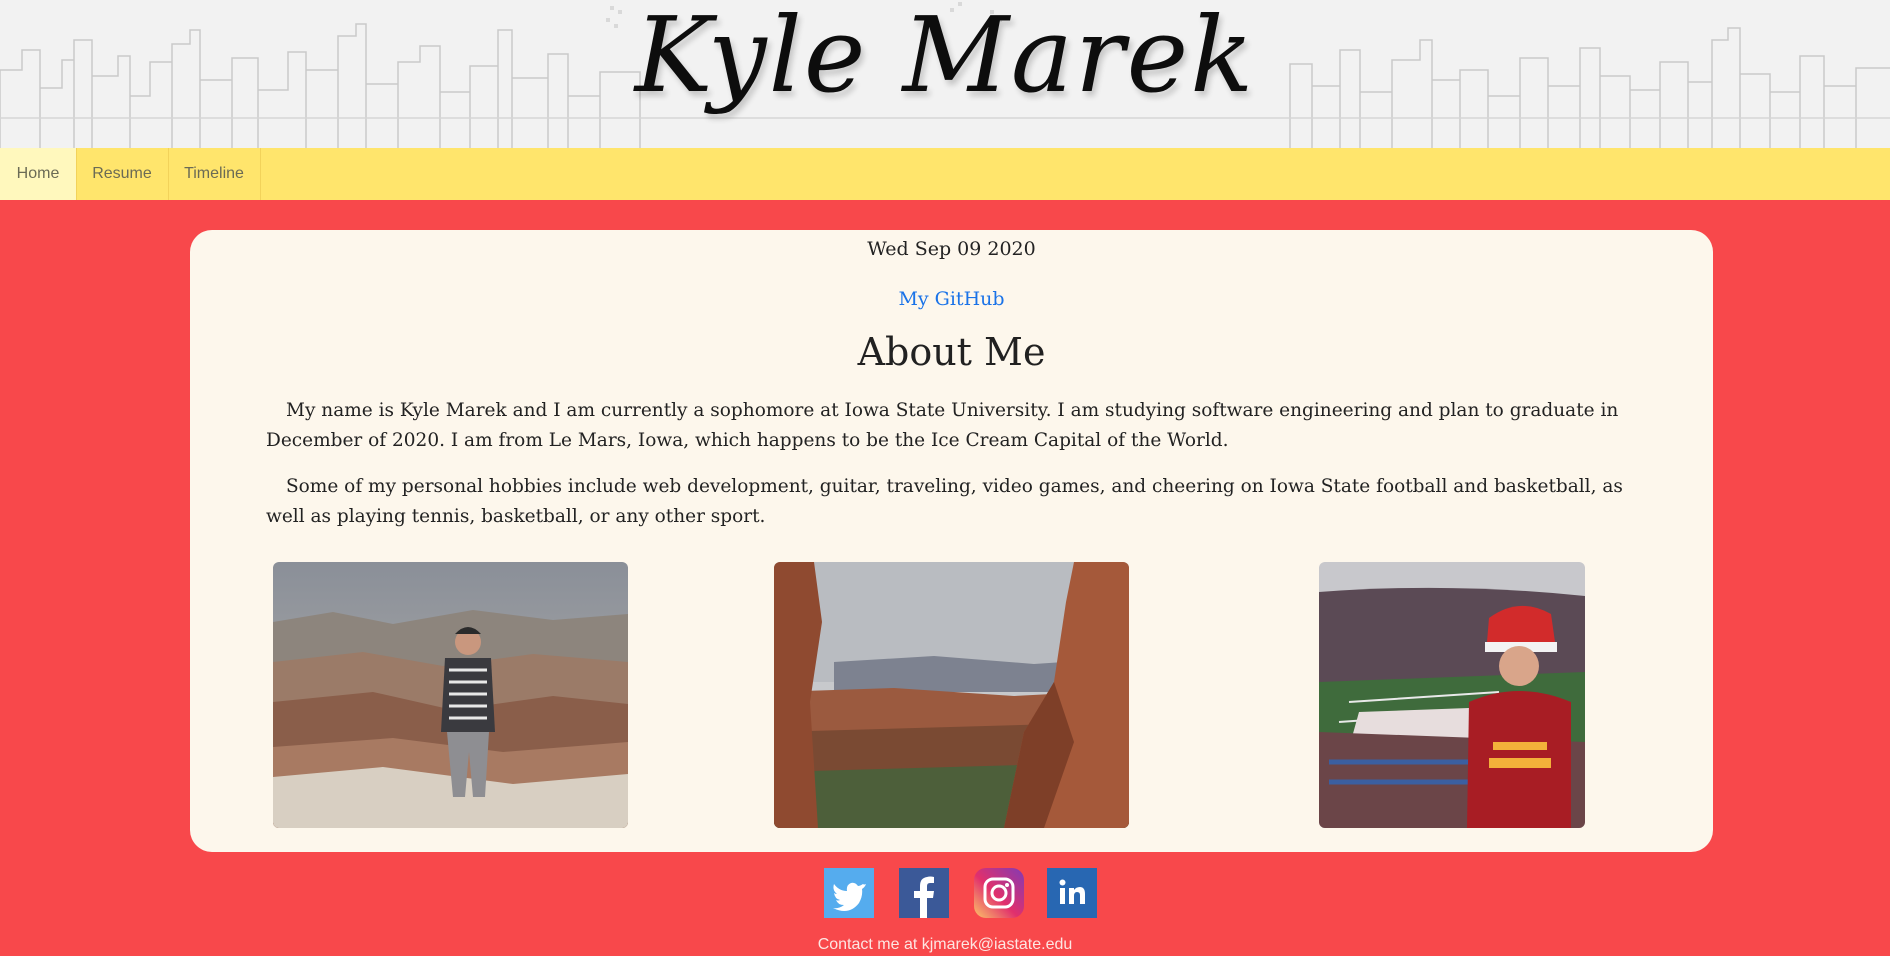  What do you see at coordinates (214, 174) in the screenshot?
I see `nav-item-timeline: Timeline` at bounding box center [214, 174].